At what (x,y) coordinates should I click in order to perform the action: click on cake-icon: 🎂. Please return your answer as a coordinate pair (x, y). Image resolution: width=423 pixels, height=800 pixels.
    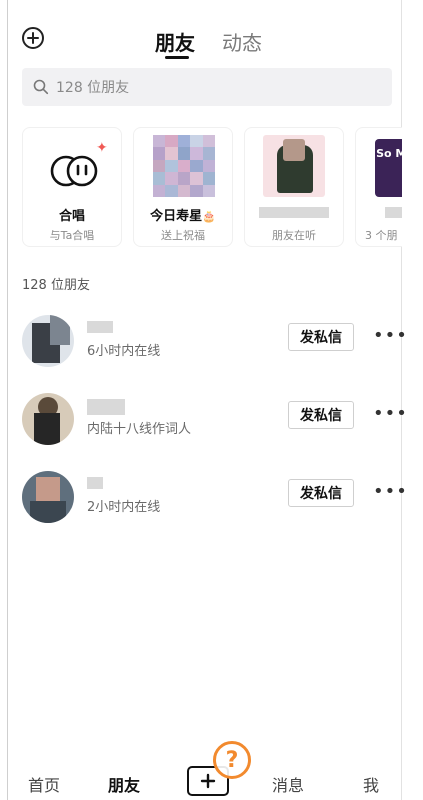
    Looking at the image, I should click on (209, 216).